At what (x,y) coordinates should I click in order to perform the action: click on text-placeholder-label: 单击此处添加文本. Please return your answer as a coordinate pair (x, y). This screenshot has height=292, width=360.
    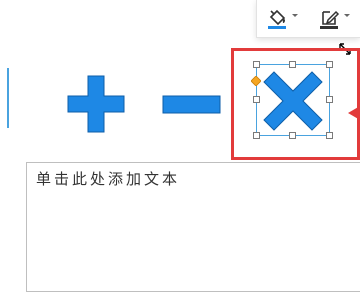
    Looking at the image, I should click on (108, 179).